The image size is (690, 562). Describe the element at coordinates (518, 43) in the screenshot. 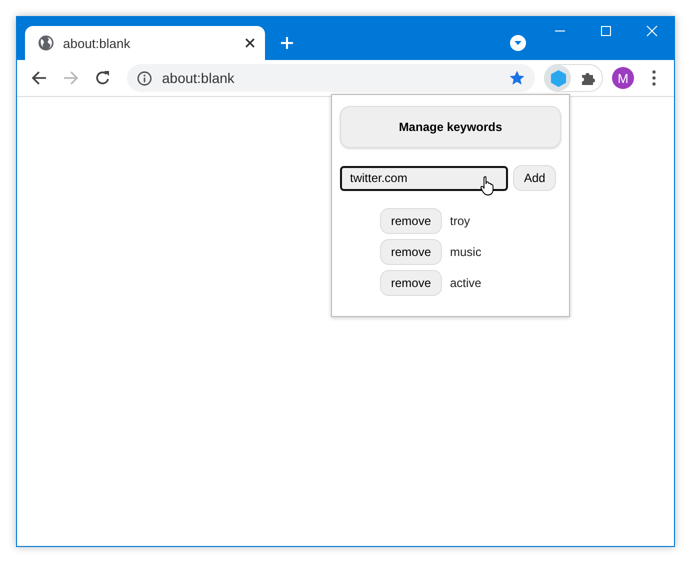

I see `dropdown-icon` at that location.